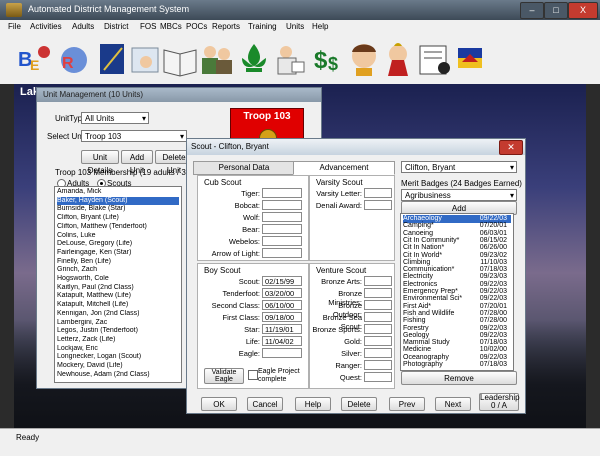 This screenshot has width=600, height=456. I want to click on roster-item: Burnside, Blake (Star), so click(118, 209).